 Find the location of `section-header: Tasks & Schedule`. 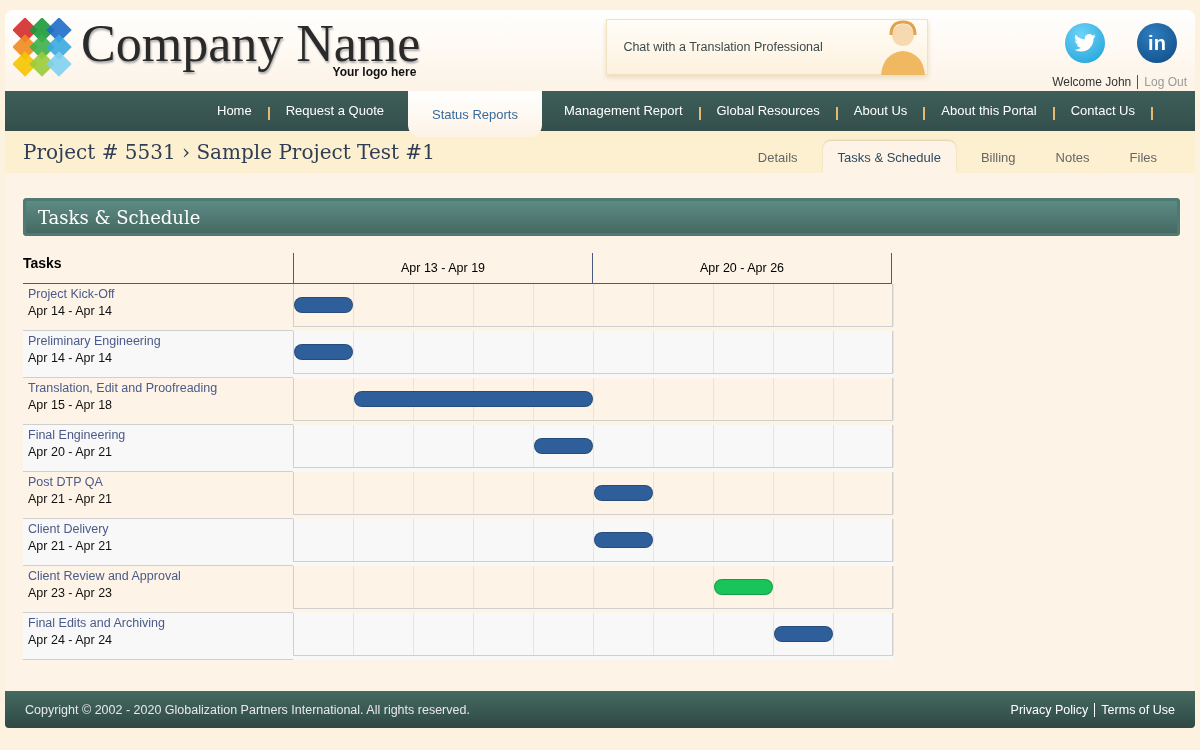

section-header: Tasks & Schedule is located at coordinates (601, 217).